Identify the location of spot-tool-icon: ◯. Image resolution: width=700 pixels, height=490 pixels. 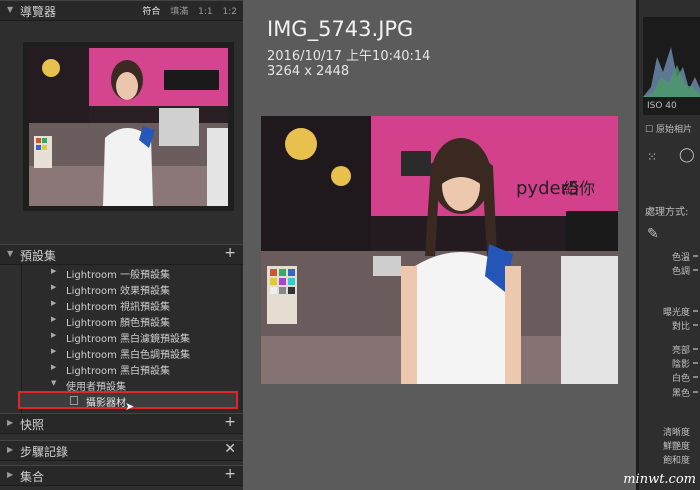
(687, 155).